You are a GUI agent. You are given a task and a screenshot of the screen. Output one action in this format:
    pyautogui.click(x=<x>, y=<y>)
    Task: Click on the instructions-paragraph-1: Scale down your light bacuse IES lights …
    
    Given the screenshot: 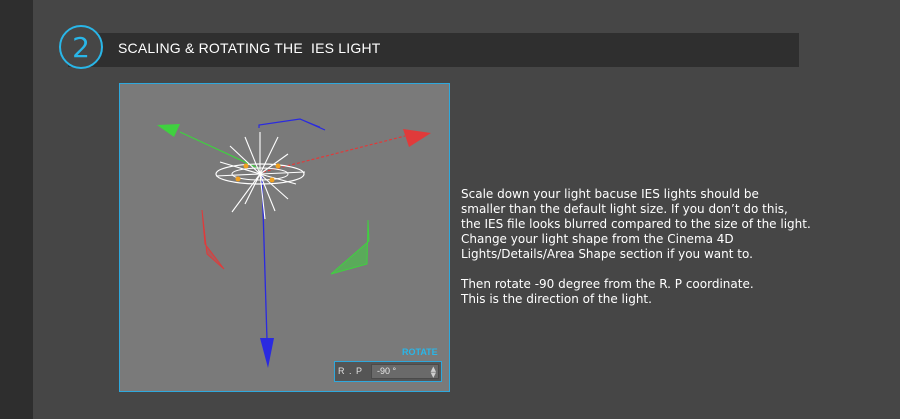 What is the action you would take?
    pyautogui.click(x=636, y=224)
    